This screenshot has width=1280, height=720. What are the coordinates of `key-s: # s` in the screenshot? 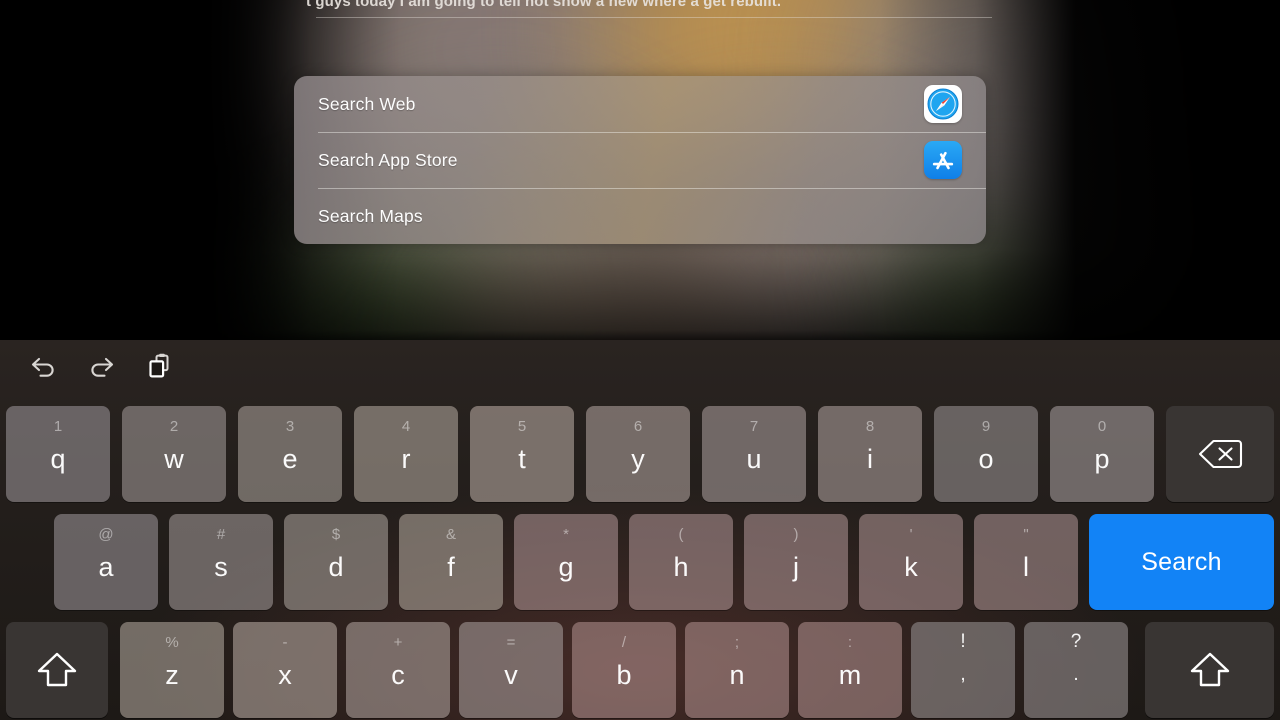 It's located at (221, 562).